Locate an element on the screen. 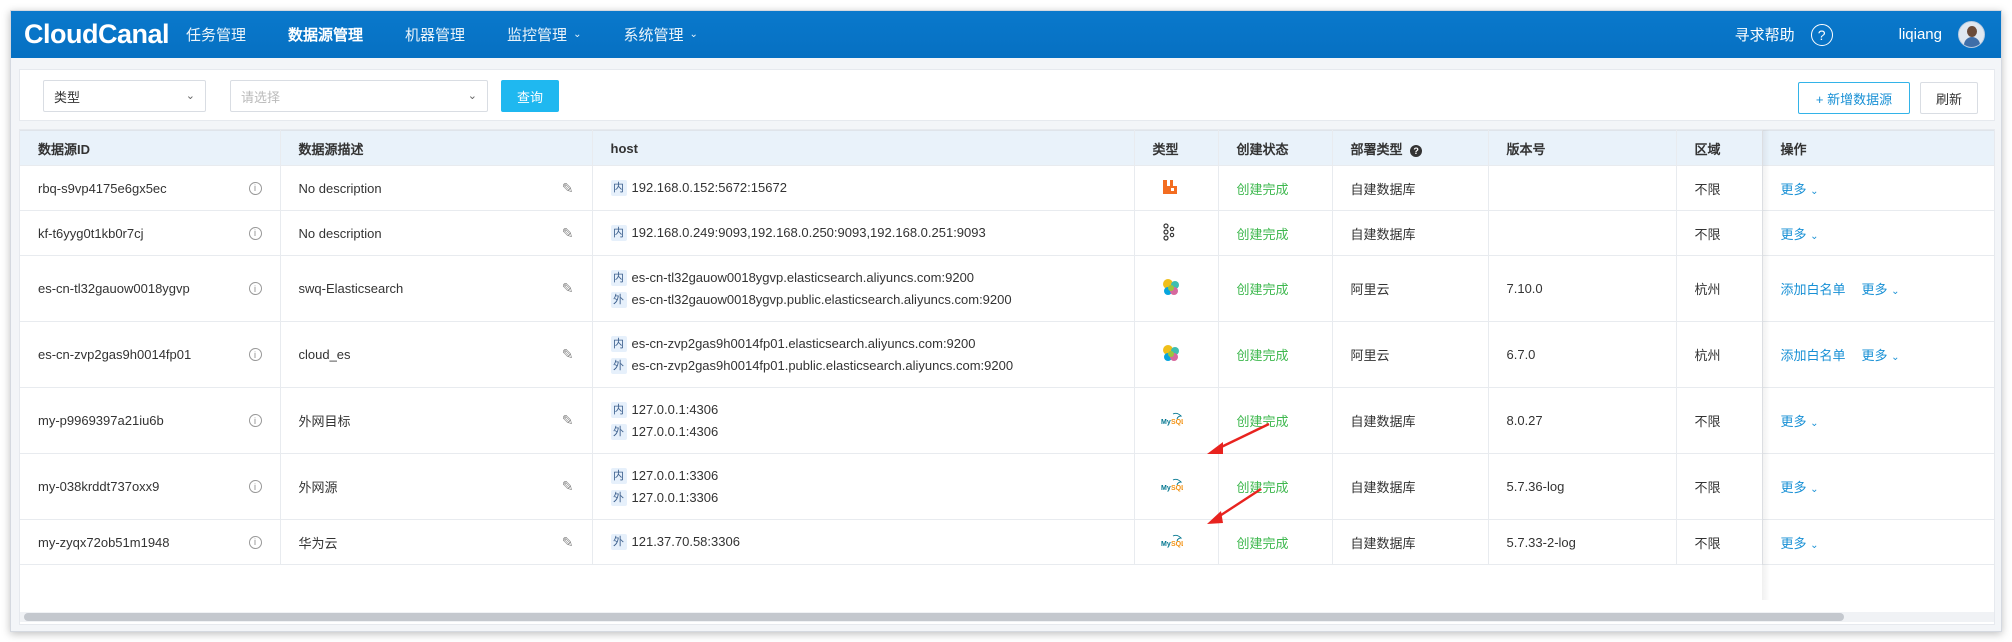  add-datasource-button: + 新增数据源 is located at coordinates (1854, 98).